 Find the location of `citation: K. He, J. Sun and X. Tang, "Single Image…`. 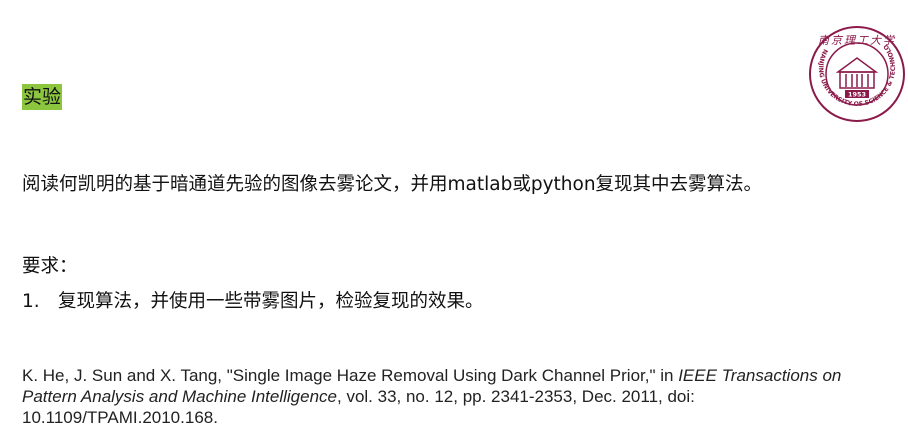

citation: K. He, J. Sun and X. Tang, "Single Image… is located at coordinates (452, 396).